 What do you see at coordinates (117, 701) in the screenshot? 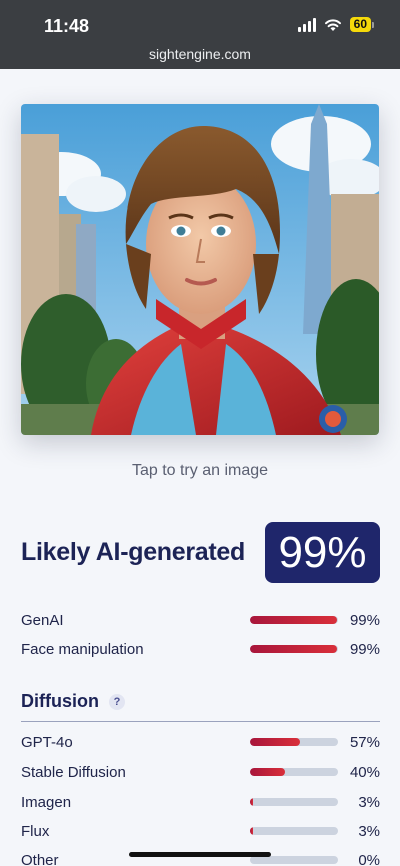
I see `help-icon: ?` at bounding box center [117, 701].